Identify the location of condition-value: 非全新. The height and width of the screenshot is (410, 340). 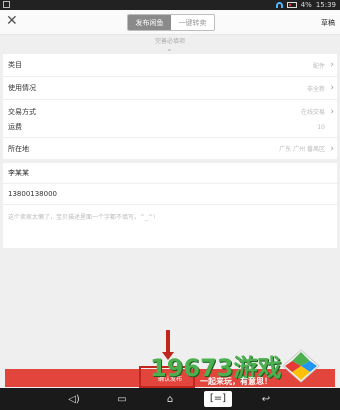
(315, 89).